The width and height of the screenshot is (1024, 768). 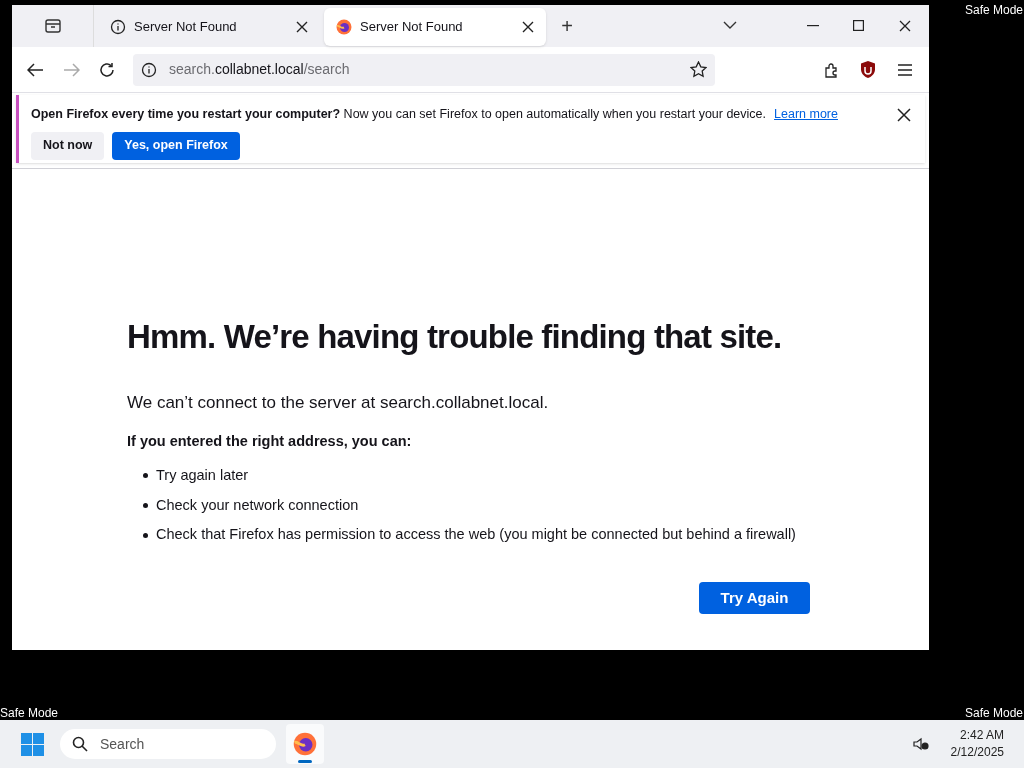 What do you see at coordinates (107, 69) in the screenshot?
I see `reload-icon` at bounding box center [107, 69].